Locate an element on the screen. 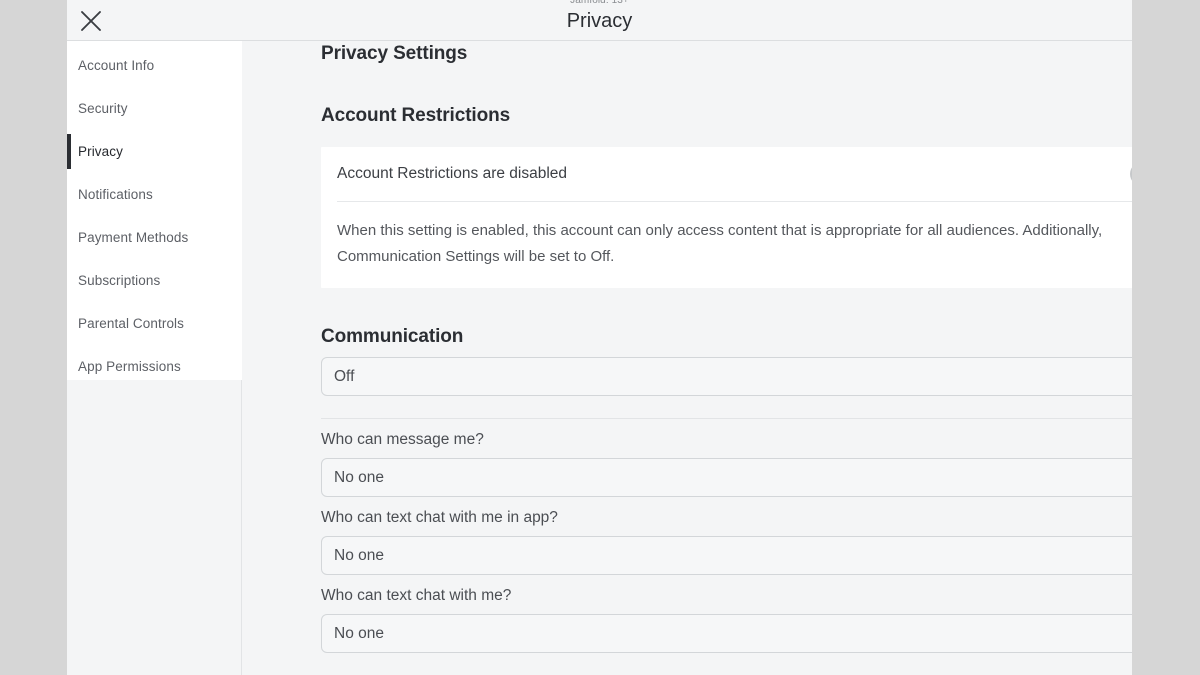 The width and height of the screenshot is (1200, 675). page-title: Privacy is located at coordinates (599, 21).